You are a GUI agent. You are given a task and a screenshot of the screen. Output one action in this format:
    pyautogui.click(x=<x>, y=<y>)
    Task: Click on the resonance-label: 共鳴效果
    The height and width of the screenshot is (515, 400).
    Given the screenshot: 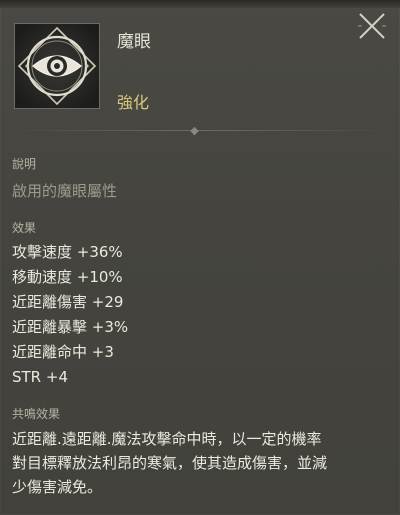 What is the action you would take?
    pyautogui.click(x=36, y=414)
    